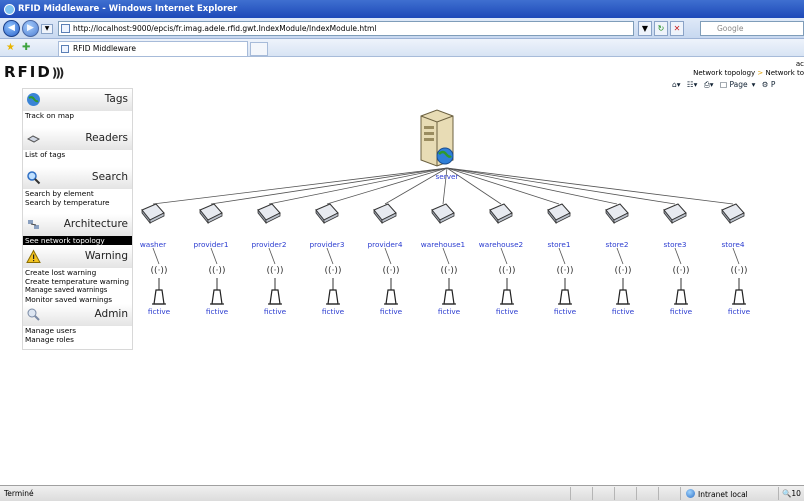  What do you see at coordinates (501, 244) in the screenshot?
I see `node-label: warehouse2` at bounding box center [501, 244].